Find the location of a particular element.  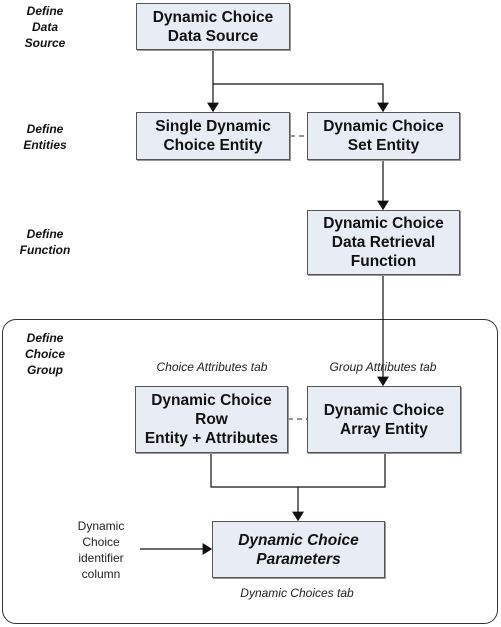

box-row-entity: Dynamic Choice Row Entity + Attributes is located at coordinates (211, 419).